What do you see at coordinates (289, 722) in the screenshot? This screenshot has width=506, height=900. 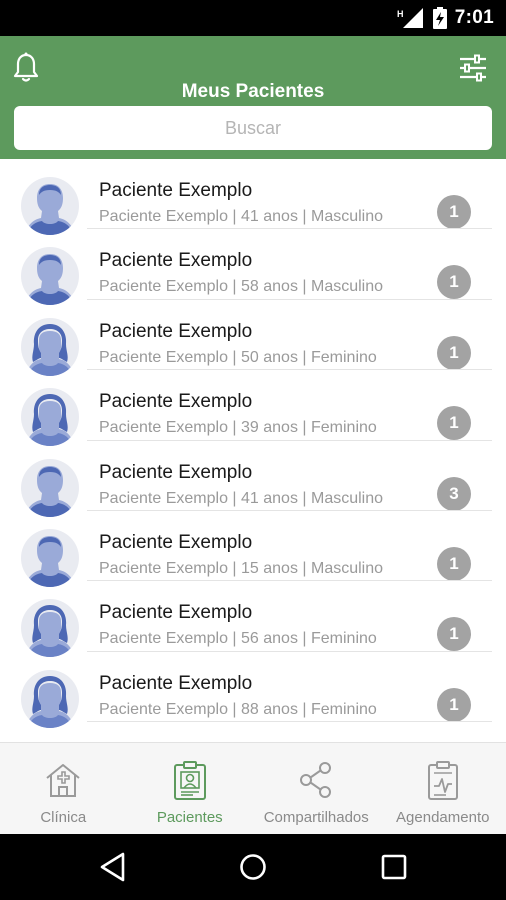 I see `divider` at bounding box center [289, 722].